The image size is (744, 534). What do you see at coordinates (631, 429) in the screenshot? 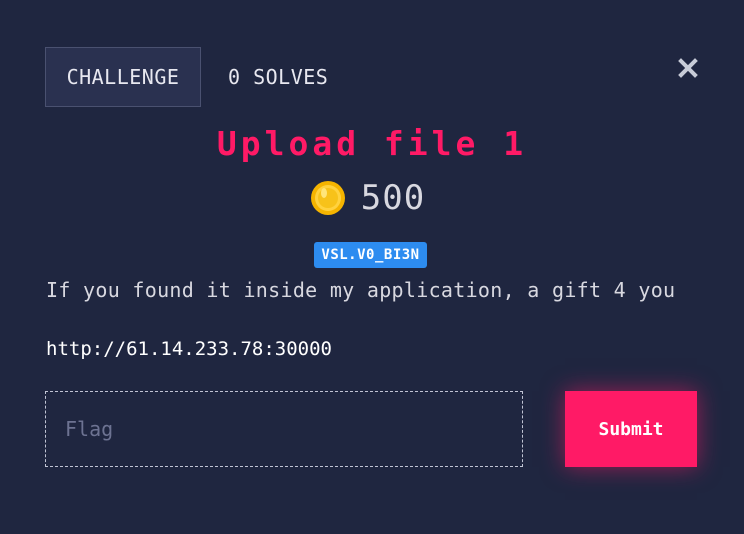
I see `submit-button: Submit` at bounding box center [631, 429].